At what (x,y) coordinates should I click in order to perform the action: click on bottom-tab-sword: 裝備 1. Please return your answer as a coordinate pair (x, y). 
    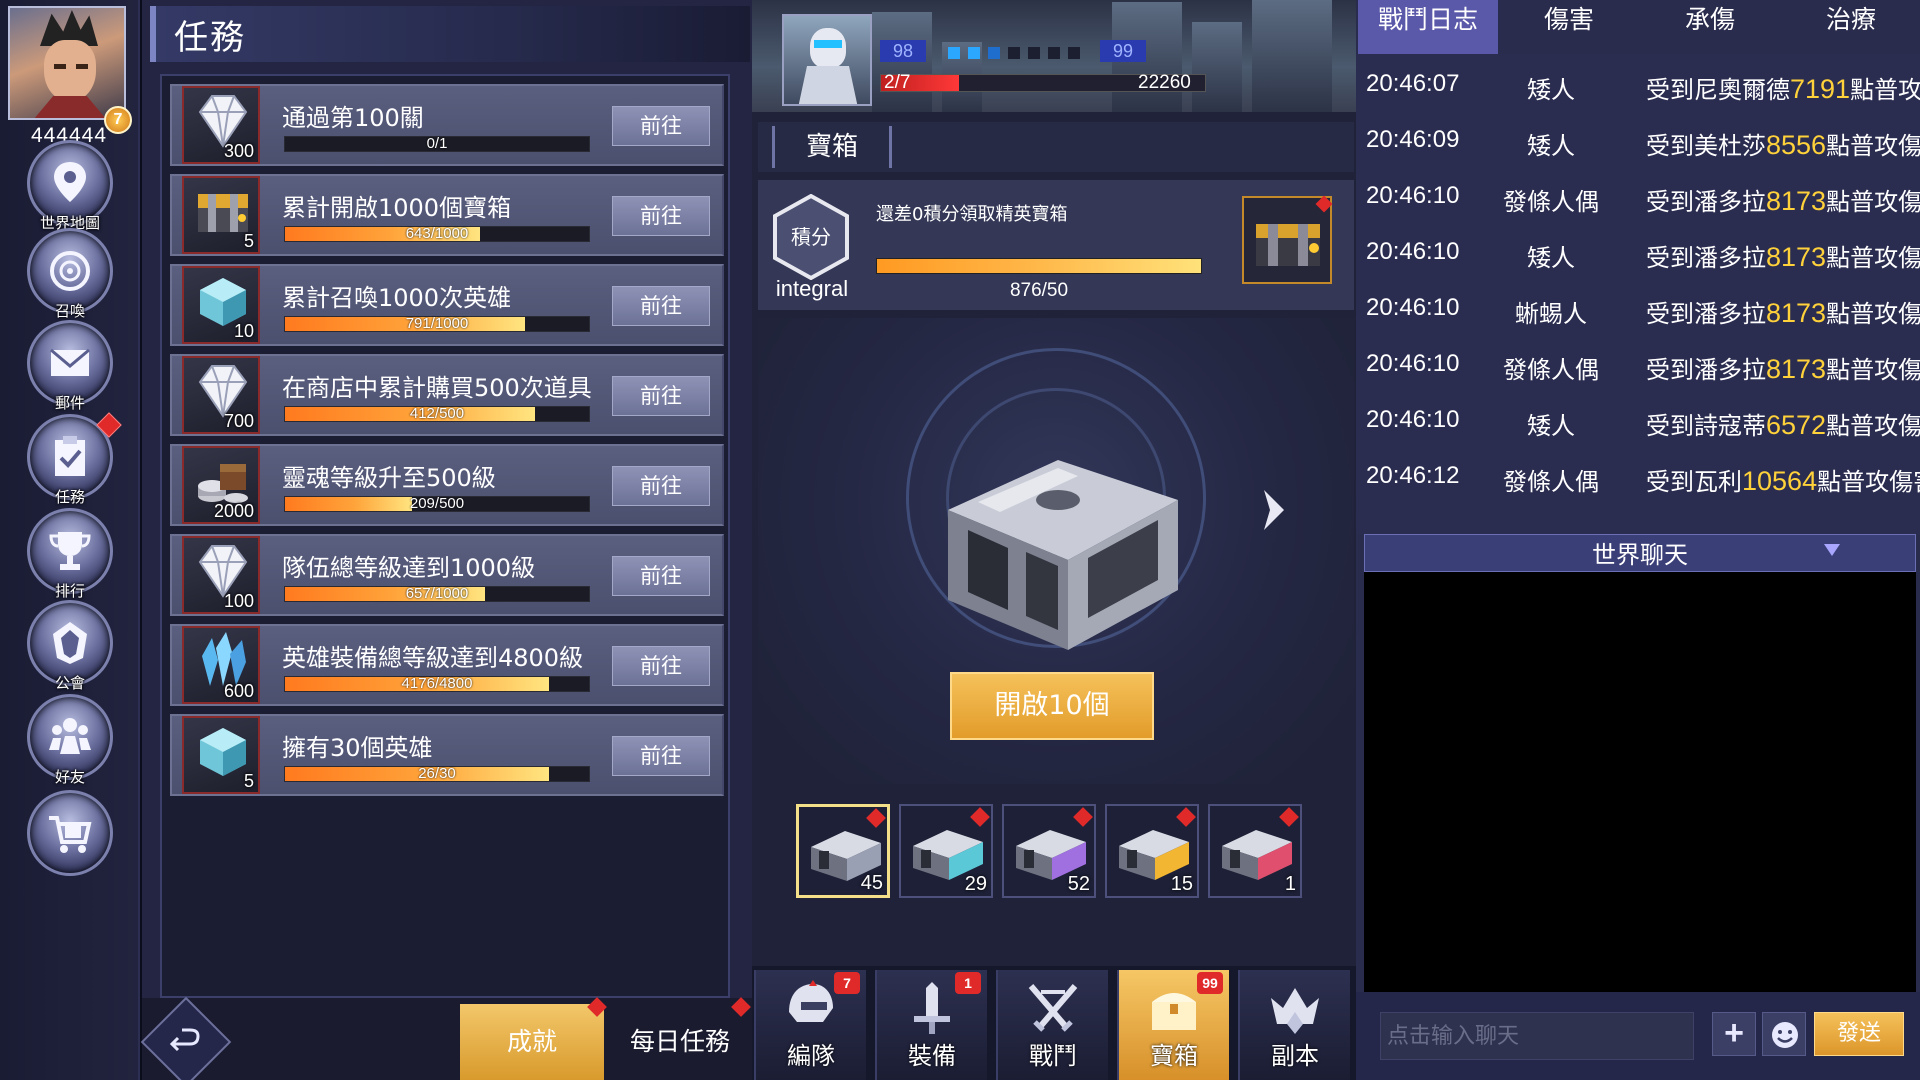
    Looking at the image, I should click on (931, 1025).